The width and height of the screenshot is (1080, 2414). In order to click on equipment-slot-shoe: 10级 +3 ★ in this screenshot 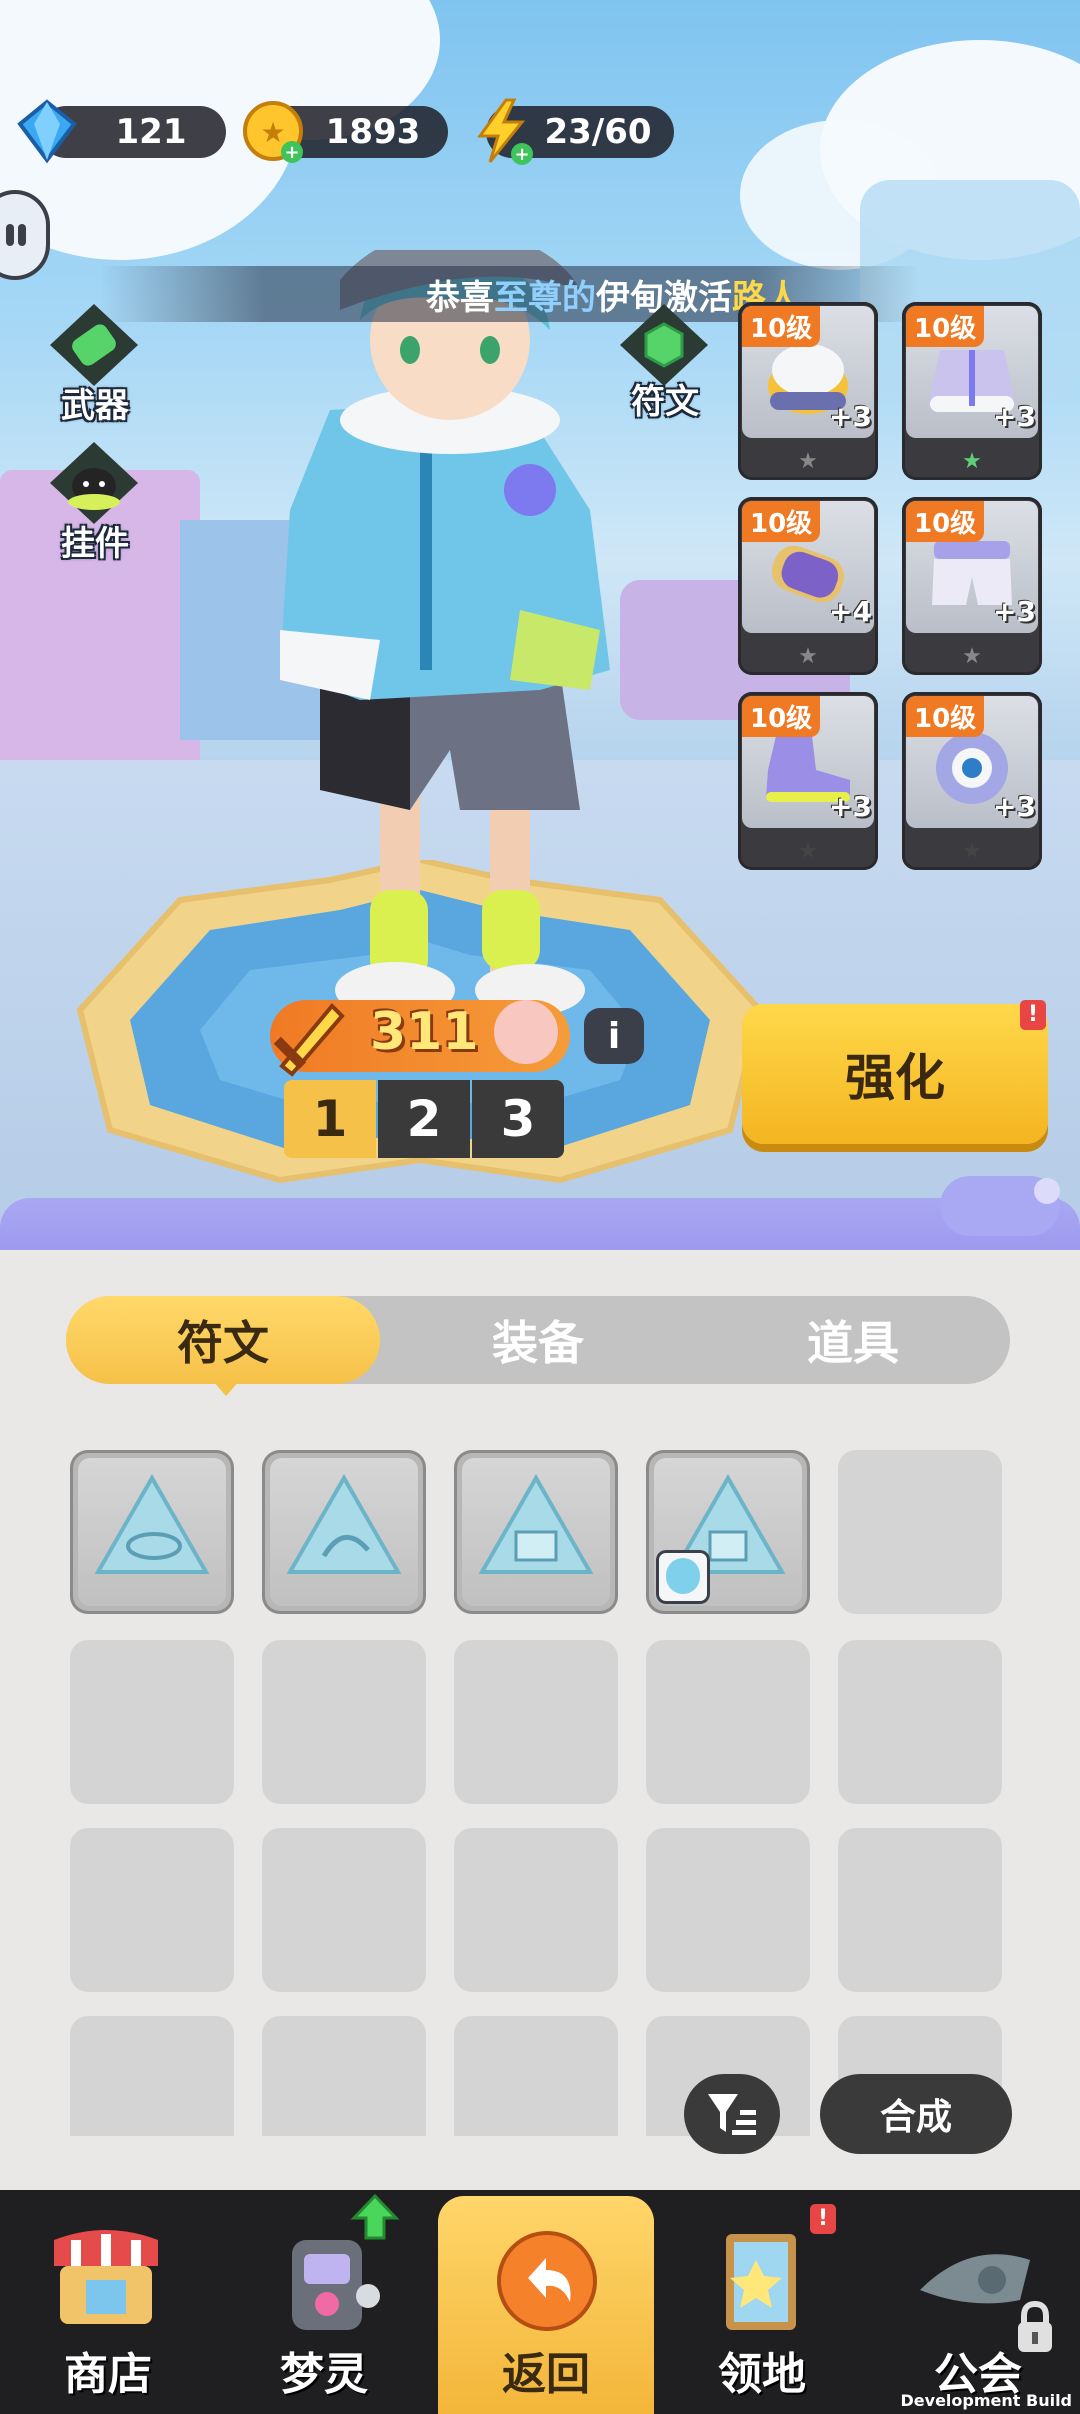, I will do `click(808, 781)`.